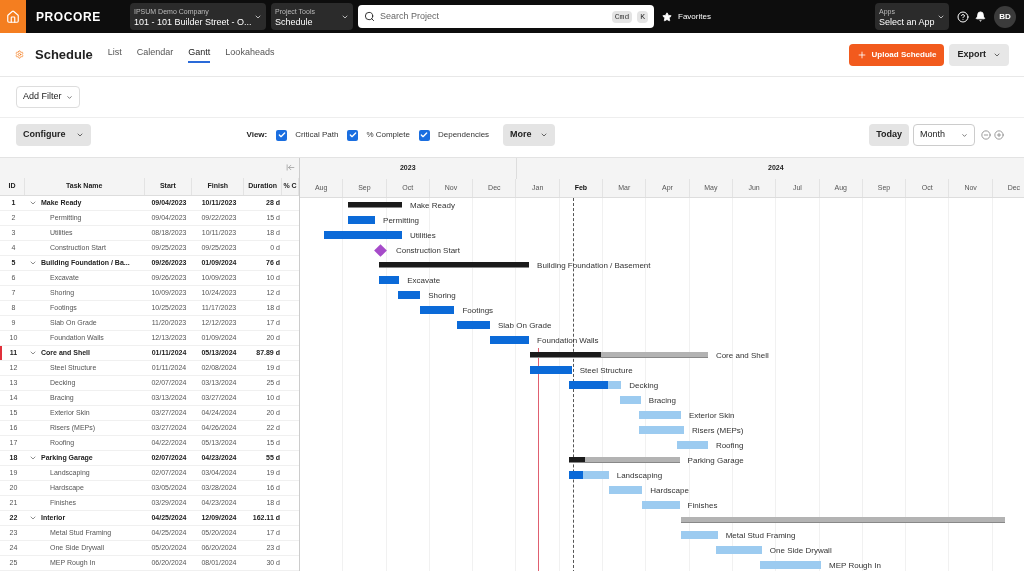 This screenshot has width=1024, height=571. I want to click on search-input: Search Project, so click(493, 16).